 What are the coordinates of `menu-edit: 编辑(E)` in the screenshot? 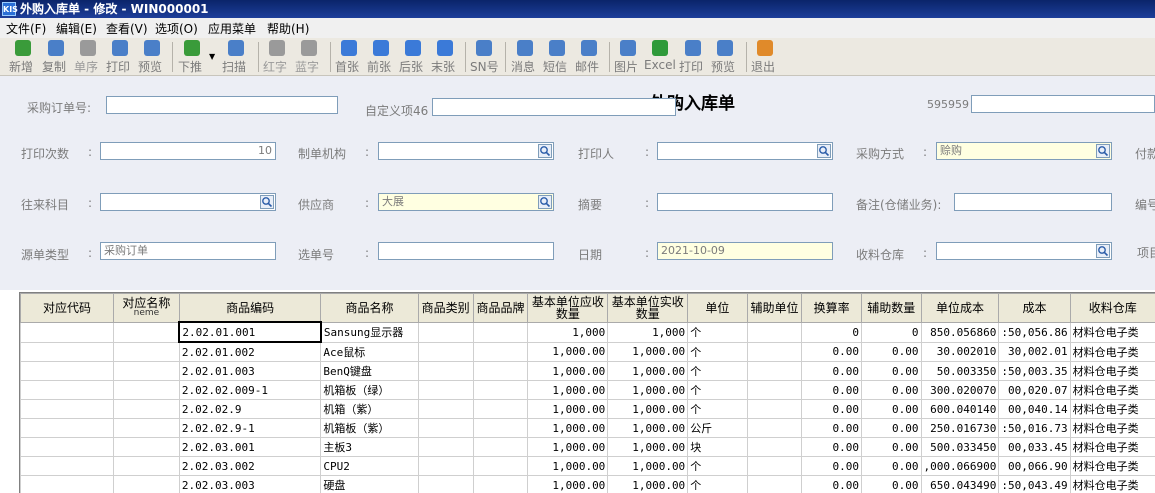 It's located at (76, 28).